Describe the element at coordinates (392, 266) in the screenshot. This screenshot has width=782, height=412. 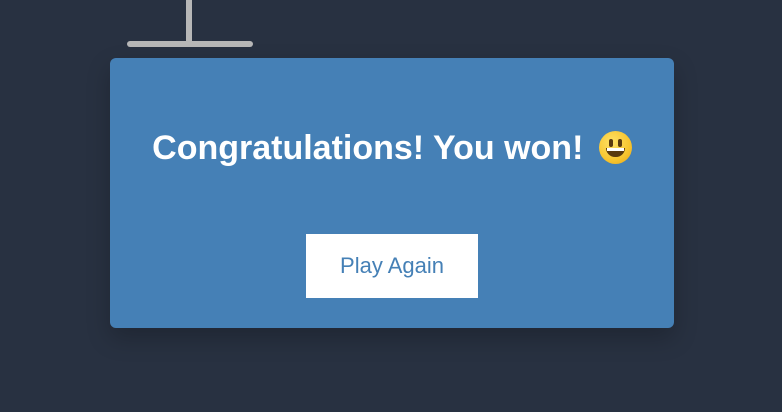
I see `play-again-button: Play Again` at that location.